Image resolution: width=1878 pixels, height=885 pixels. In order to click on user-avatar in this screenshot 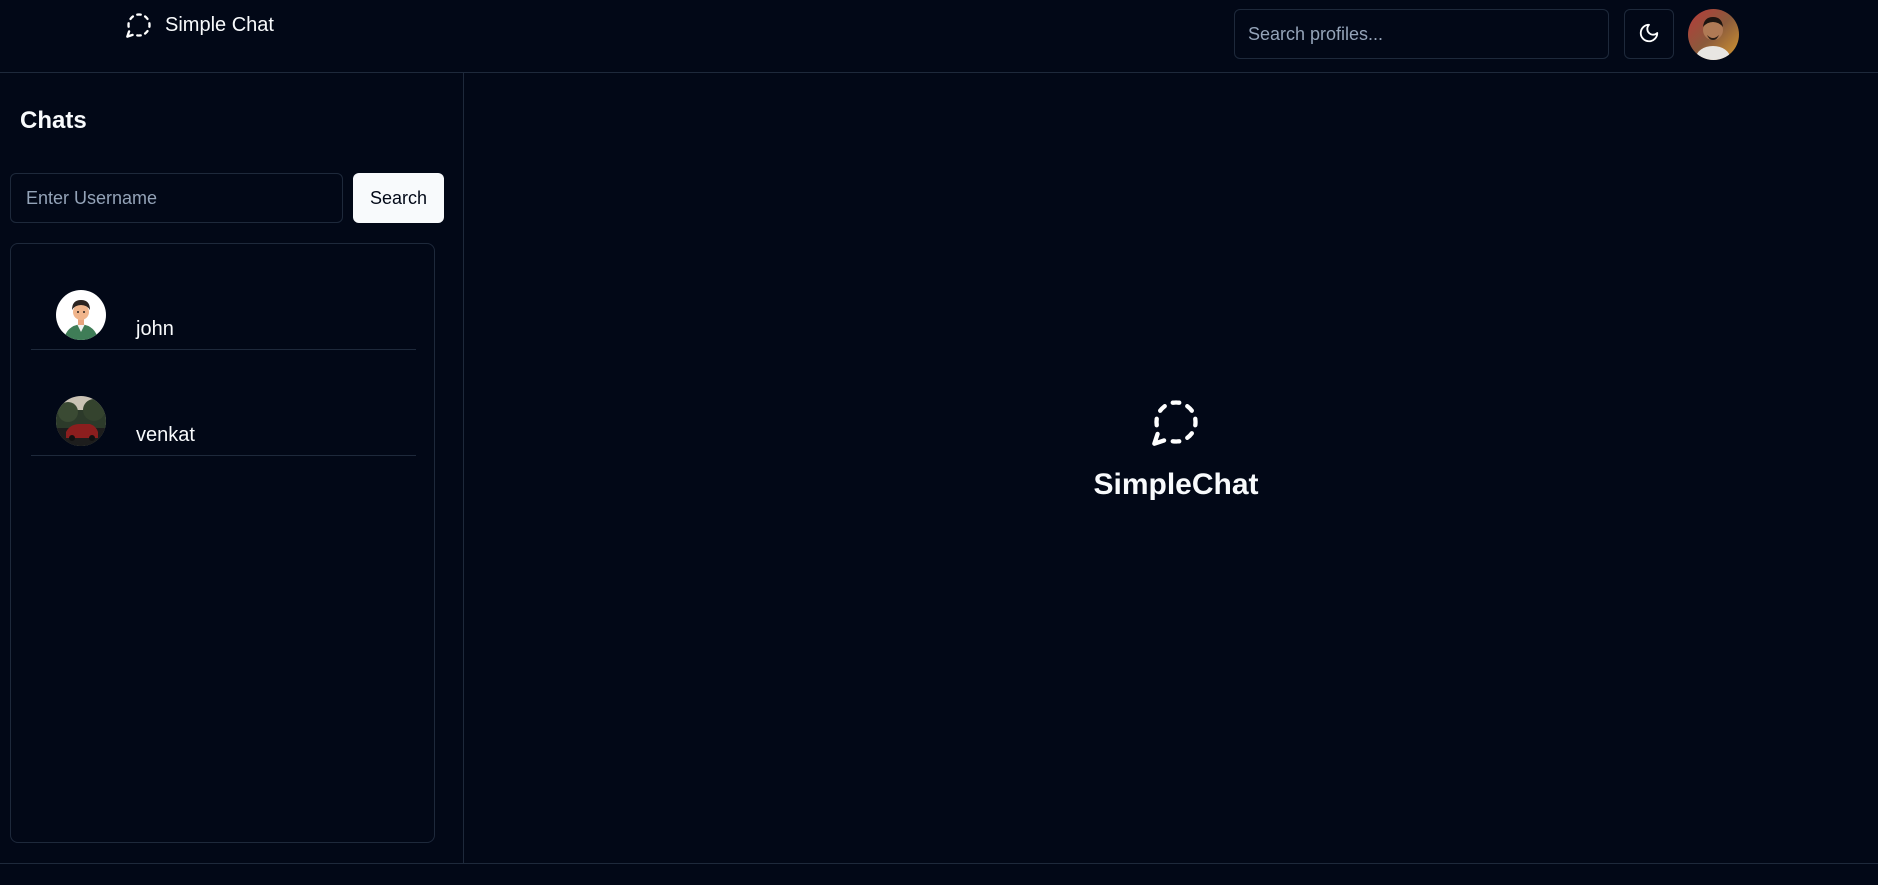, I will do `click(1713, 34)`.